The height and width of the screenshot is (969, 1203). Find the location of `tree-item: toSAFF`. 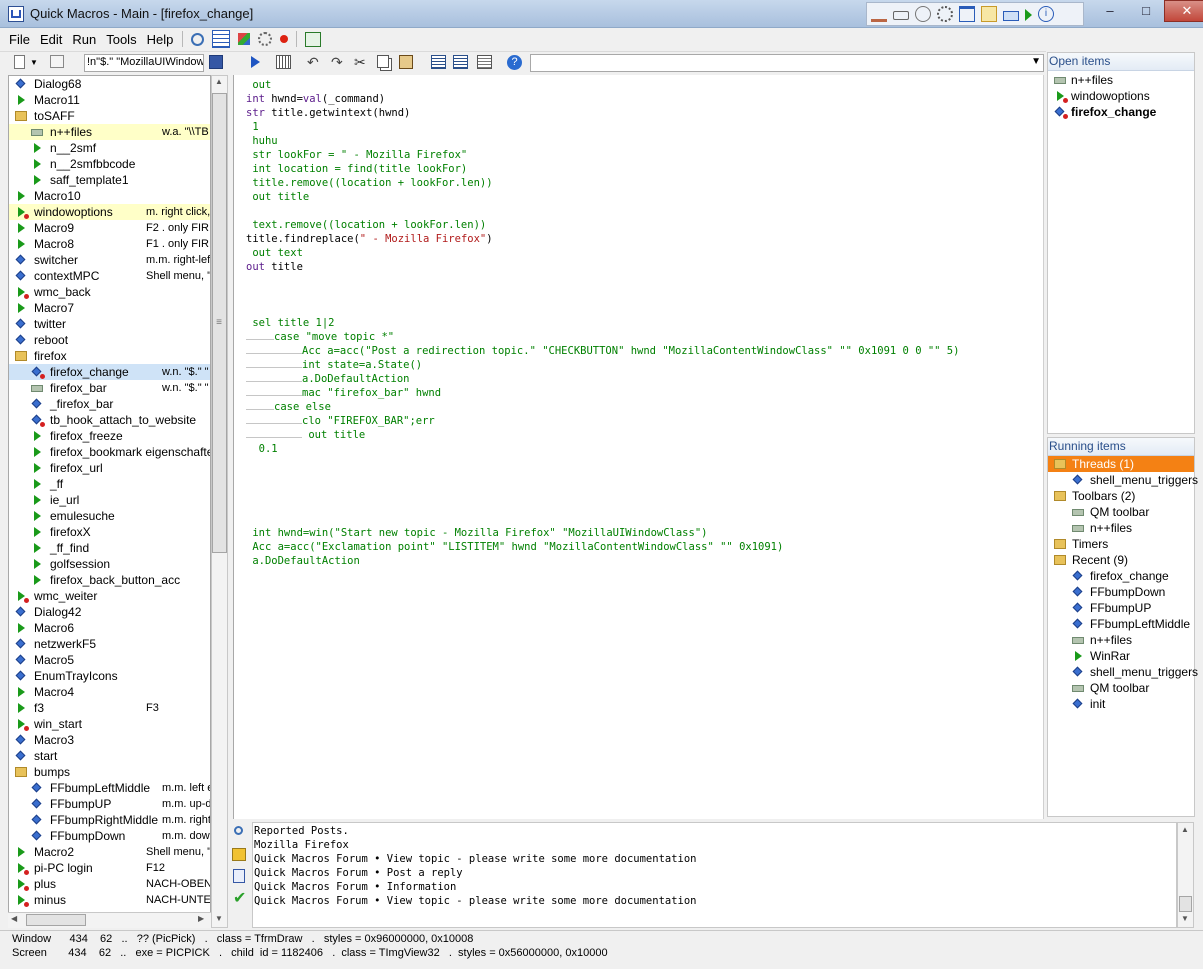

tree-item: toSAFF is located at coordinates (109, 116).